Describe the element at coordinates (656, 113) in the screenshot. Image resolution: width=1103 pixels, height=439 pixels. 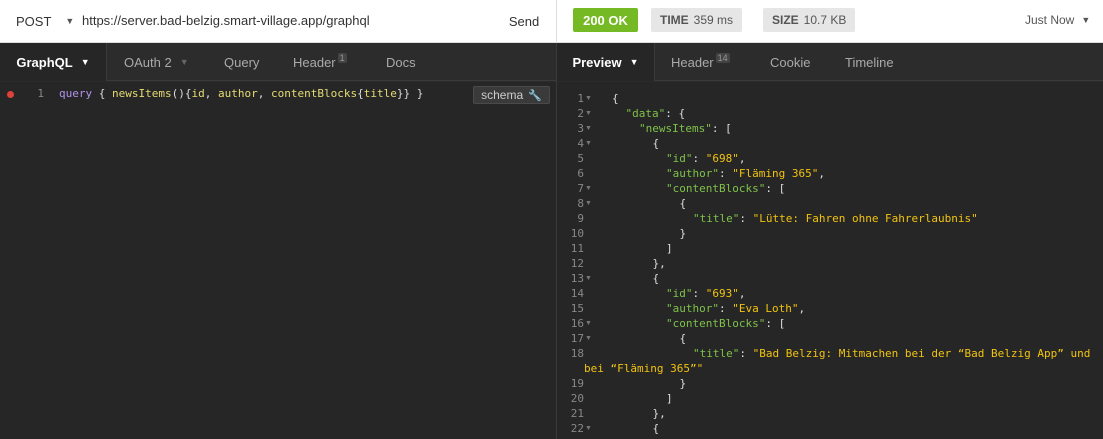
I see `json-code: "data": {` at that location.